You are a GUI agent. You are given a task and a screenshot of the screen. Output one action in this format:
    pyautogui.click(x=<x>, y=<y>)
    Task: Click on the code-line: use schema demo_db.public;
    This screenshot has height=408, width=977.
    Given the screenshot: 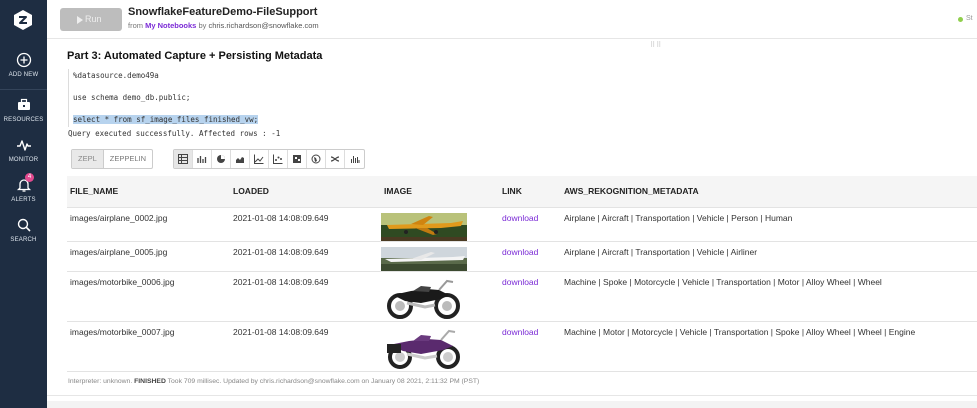 What is the action you would take?
    pyautogui.click(x=132, y=97)
    